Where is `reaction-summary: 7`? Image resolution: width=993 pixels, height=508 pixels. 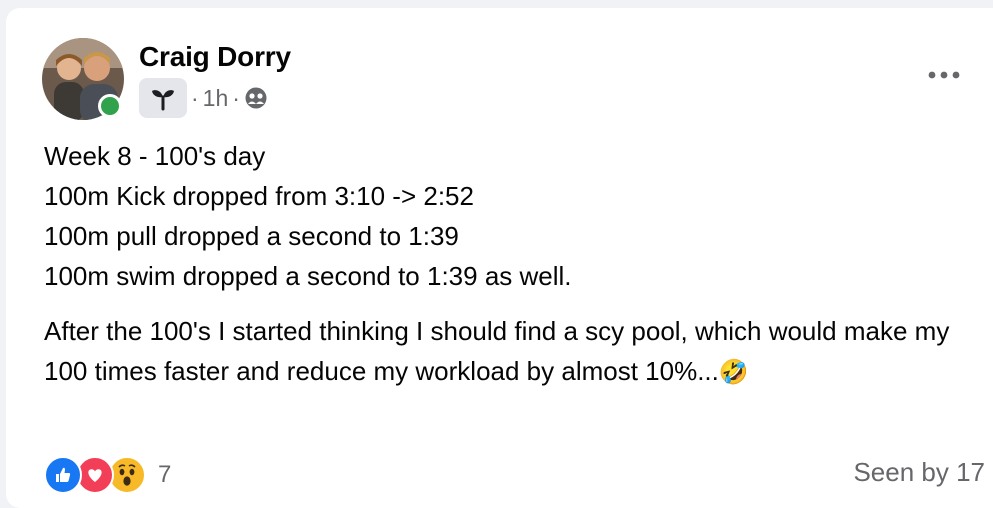
reaction-summary: 7 is located at coordinates (107, 475).